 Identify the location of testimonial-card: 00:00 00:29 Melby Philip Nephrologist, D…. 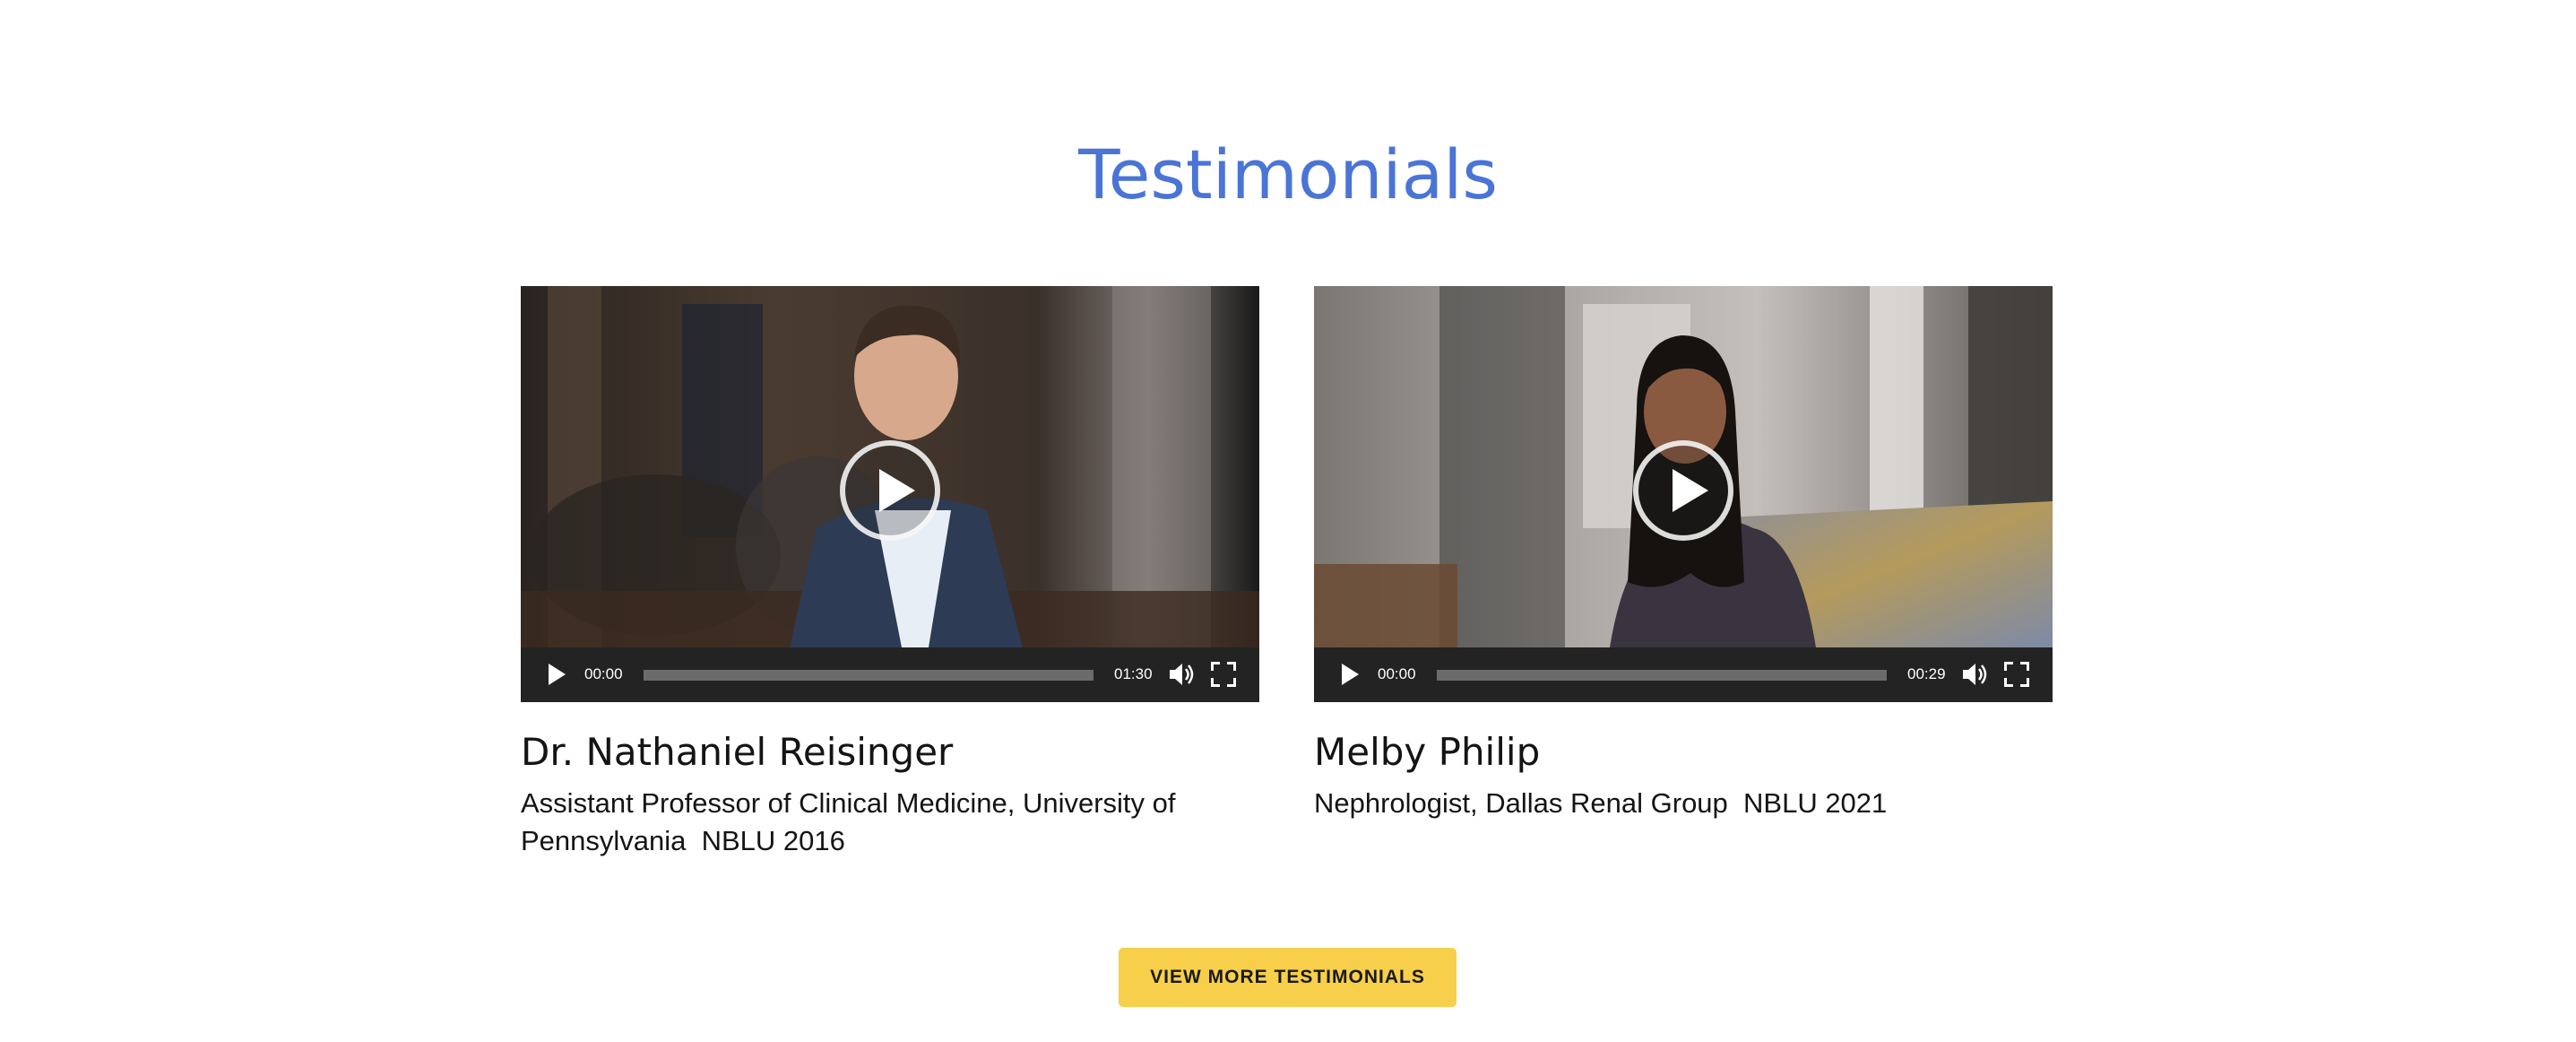
(1683, 554).